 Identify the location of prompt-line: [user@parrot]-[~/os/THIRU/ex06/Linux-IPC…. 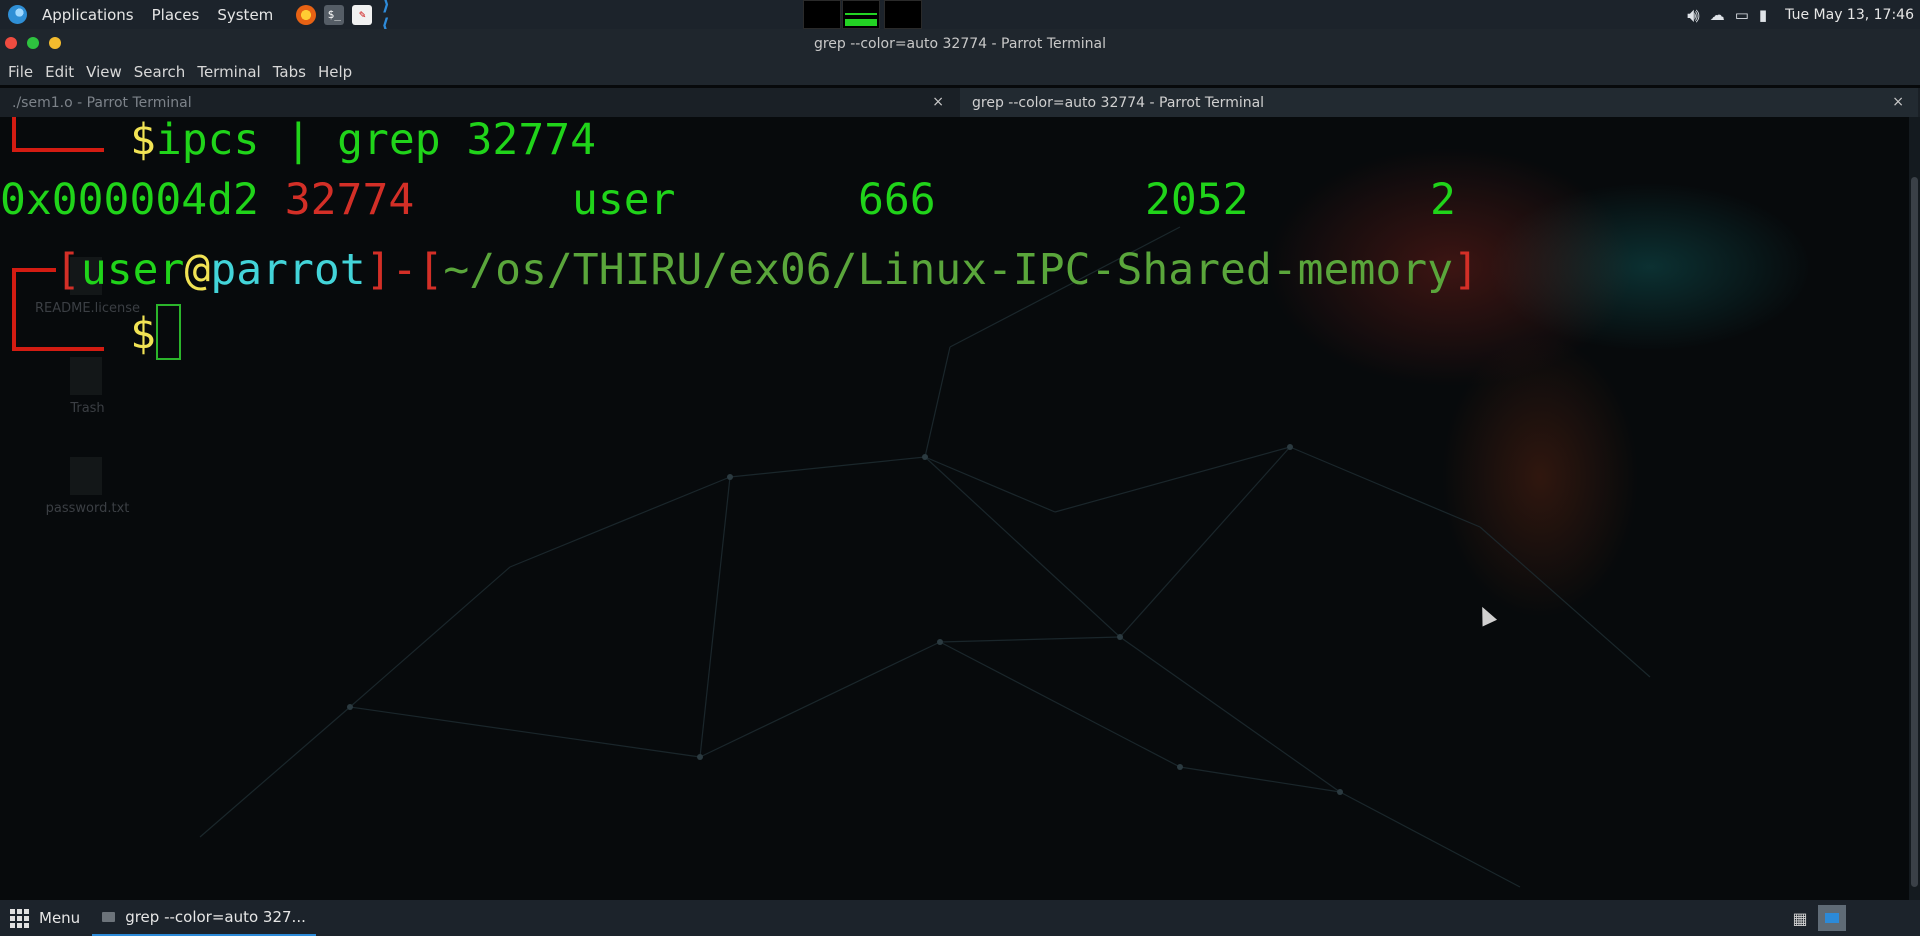
(767, 270).